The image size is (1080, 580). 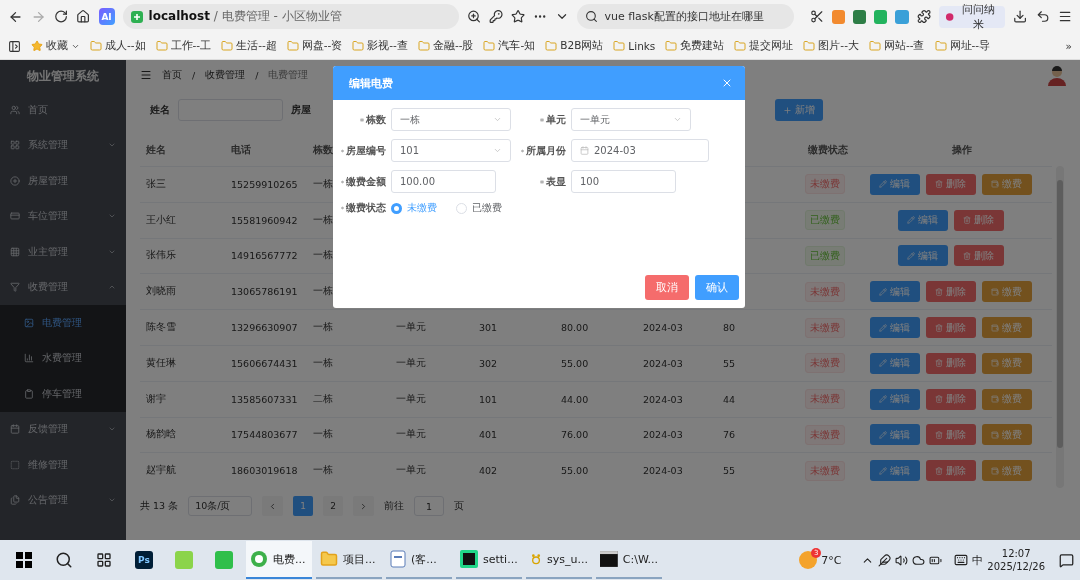 I want to click on page-button: 2, so click(x=333, y=506).